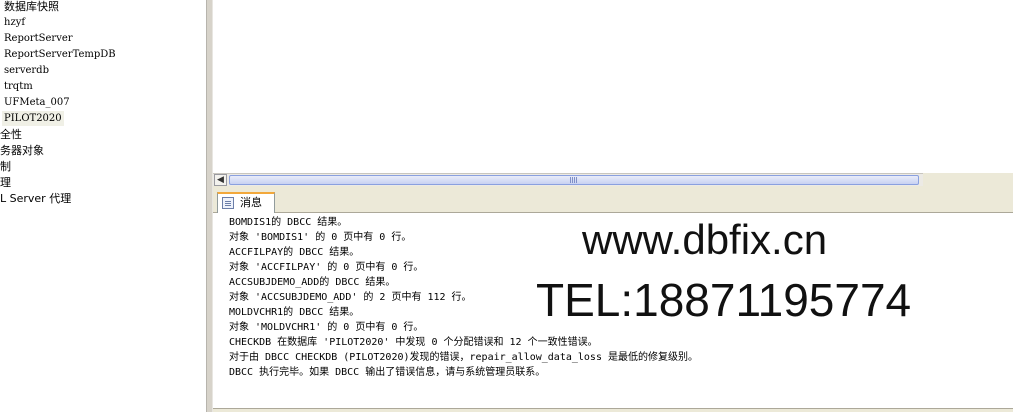 This screenshot has width=1013, height=412. I want to click on status-edge, so click(613, 410).